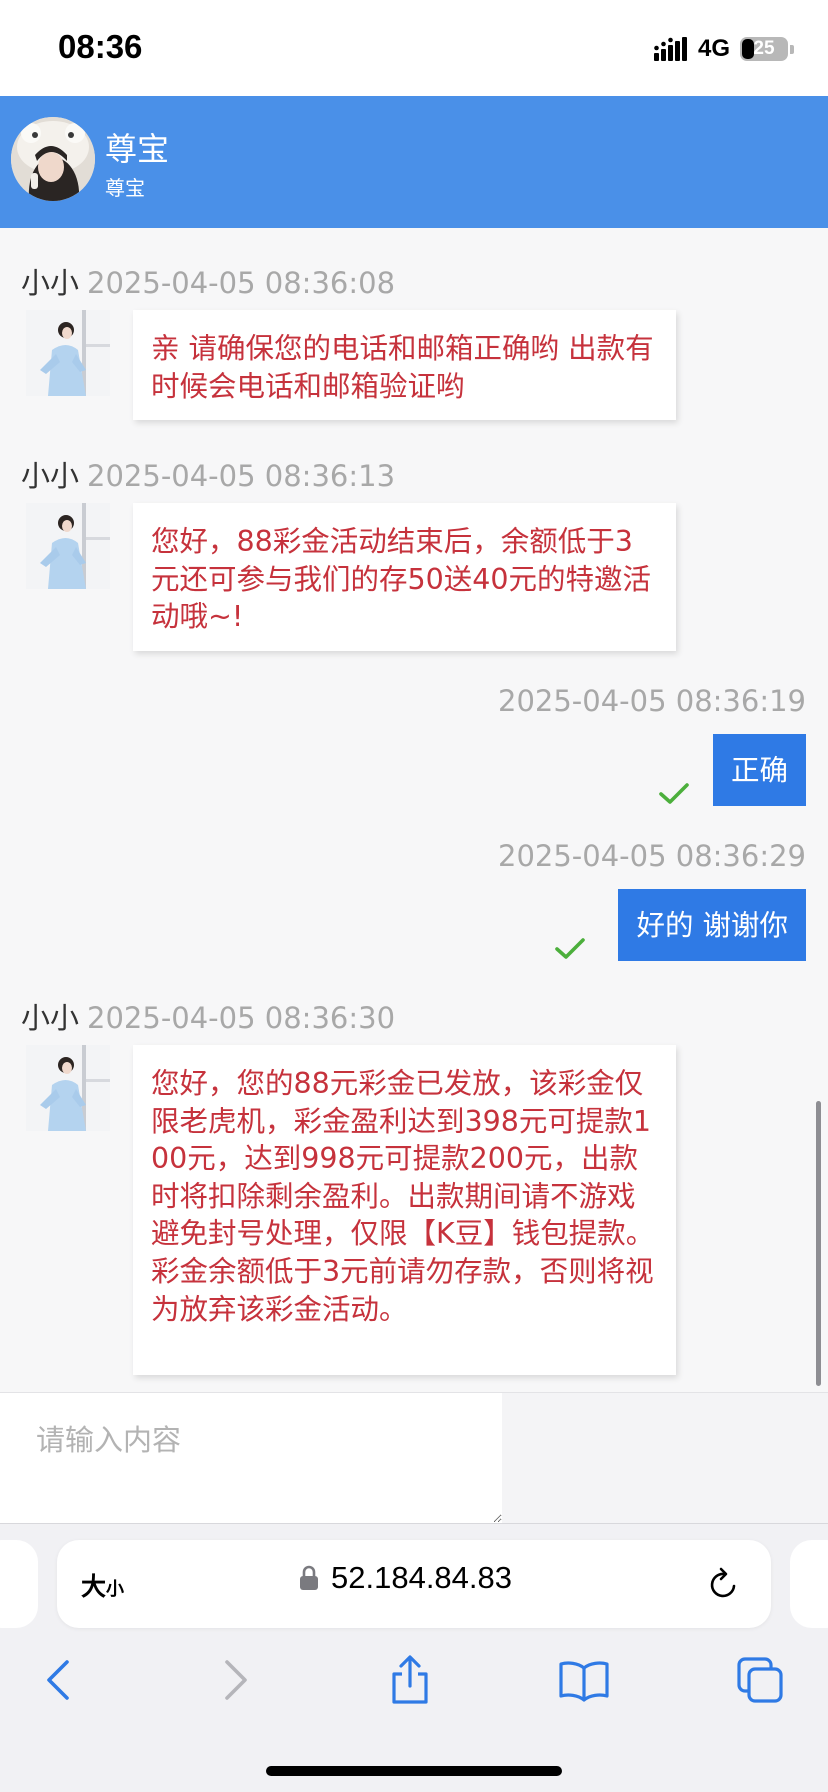  Describe the element at coordinates (251, 1458) in the screenshot. I see `message-input` at that location.